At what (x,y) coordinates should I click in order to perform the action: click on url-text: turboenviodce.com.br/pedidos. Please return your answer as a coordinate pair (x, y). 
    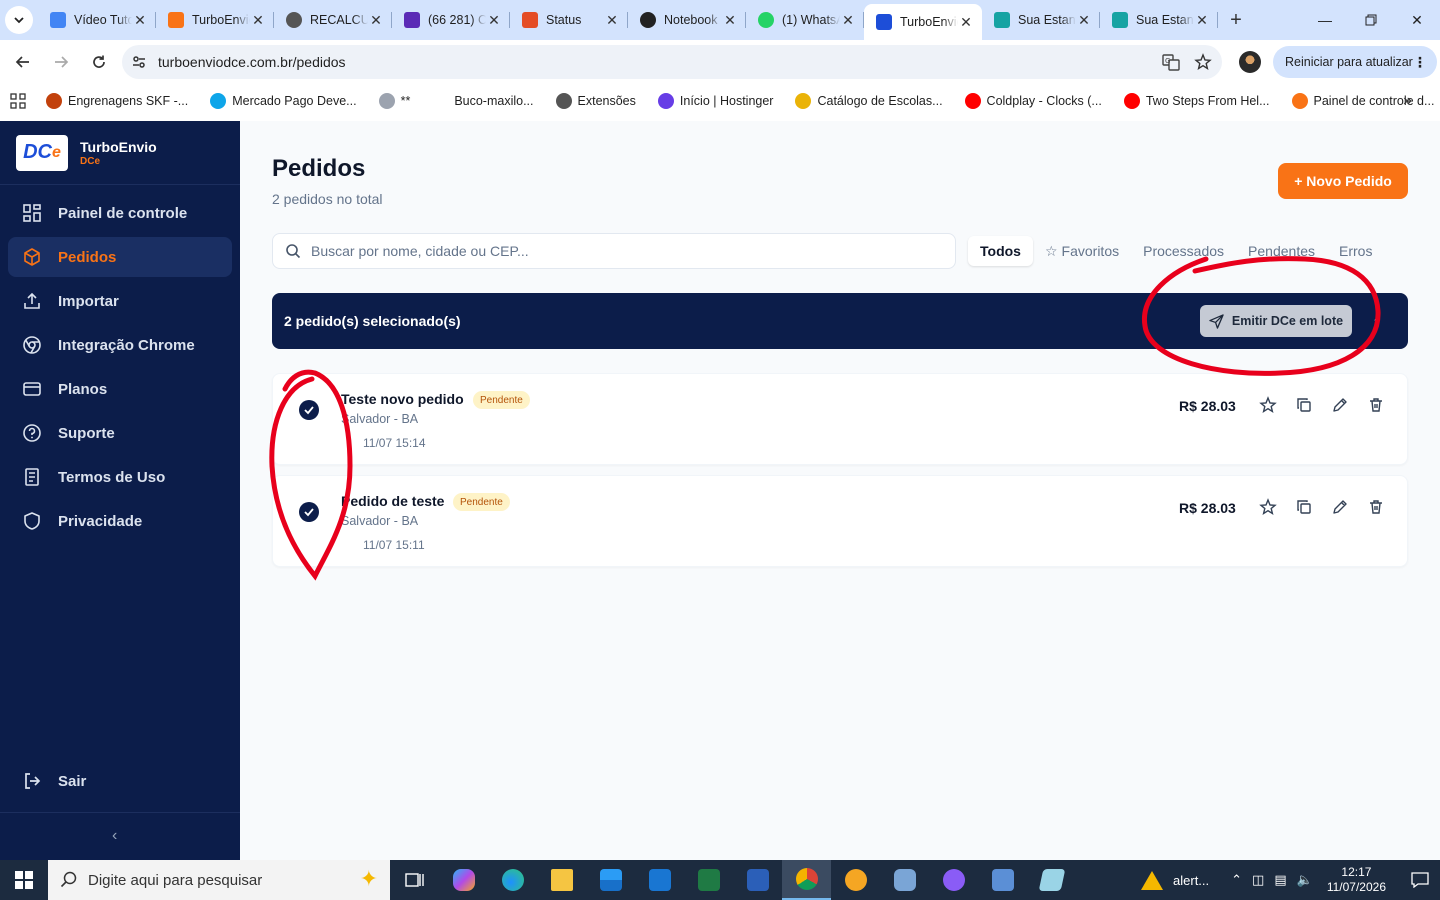
    Looking at the image, I should click on (252, 62).